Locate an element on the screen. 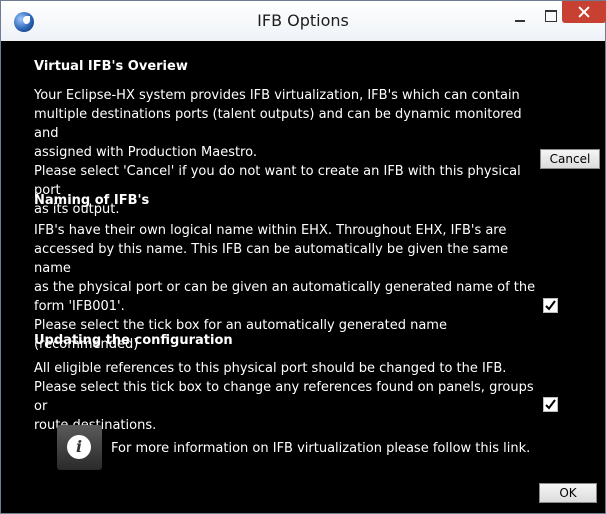 Image resolution: width=606 pixels, height=514 pixels. close-button is located at coordinates (584, 12).